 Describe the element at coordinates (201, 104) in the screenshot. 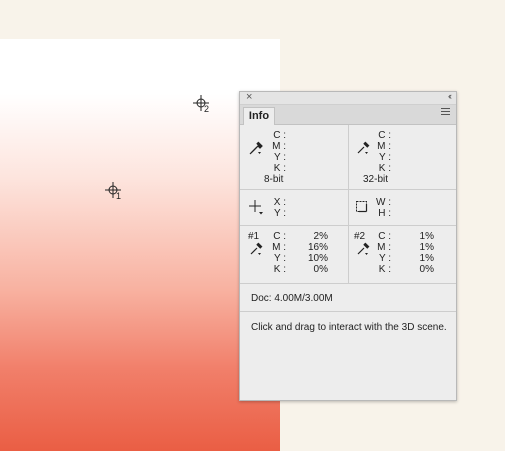

I see `color-sampler-2: 2` at that location.